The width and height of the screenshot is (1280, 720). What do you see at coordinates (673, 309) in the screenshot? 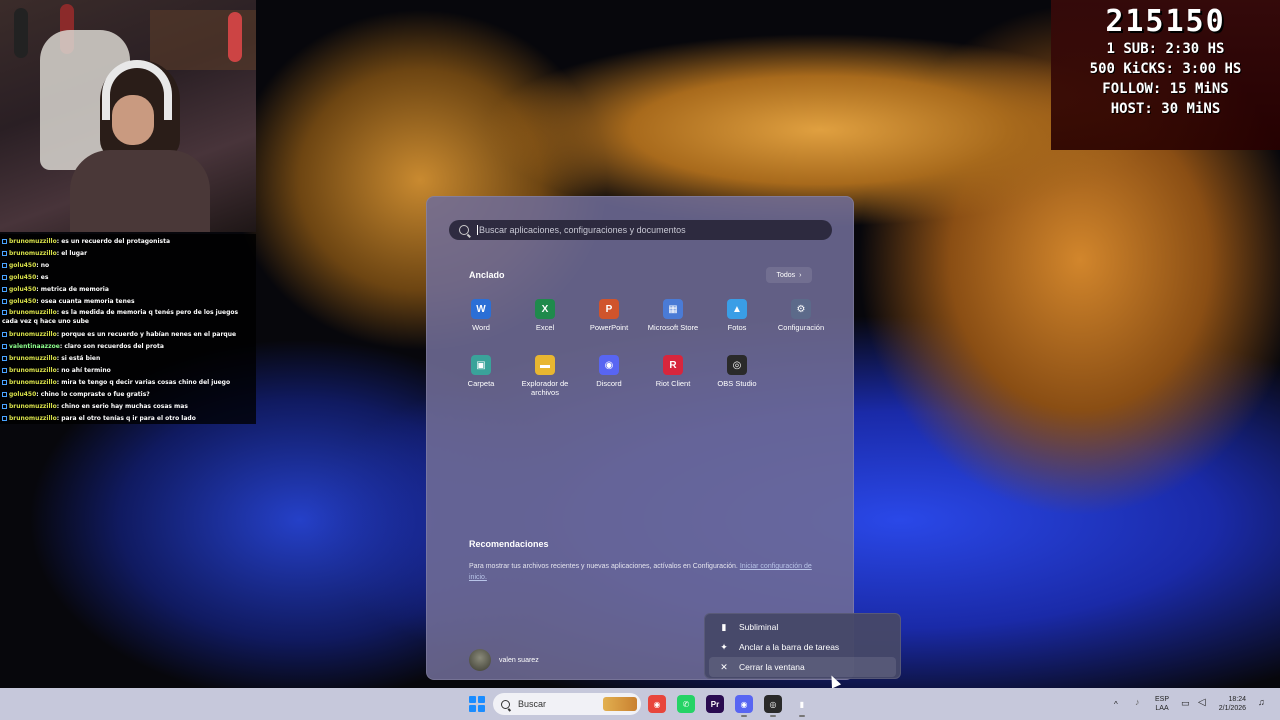
I see `store-icon: ▦` at bounding box center [673, 309].